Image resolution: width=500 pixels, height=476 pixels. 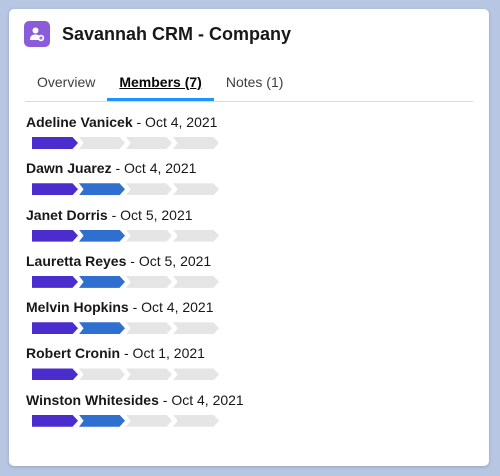 I want to click on list-item: Janet Dorris - Oct 5, 2021, so click(x=246, y=229).